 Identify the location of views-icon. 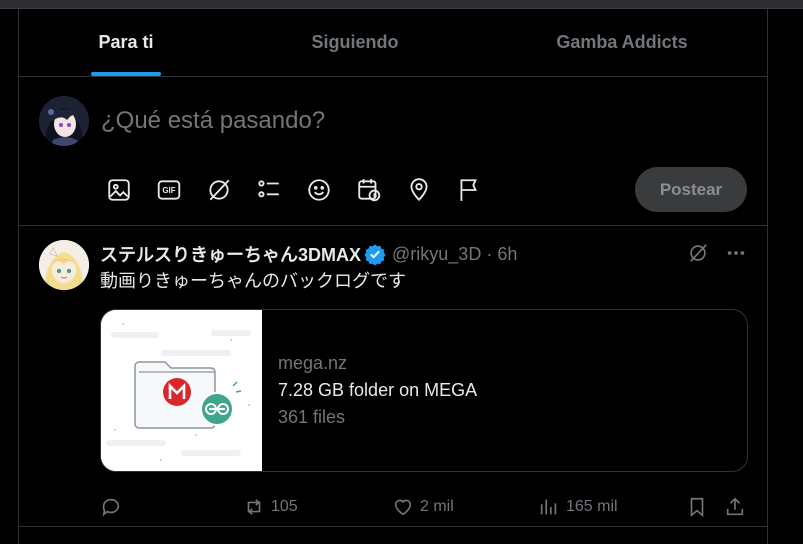
(548, 507).